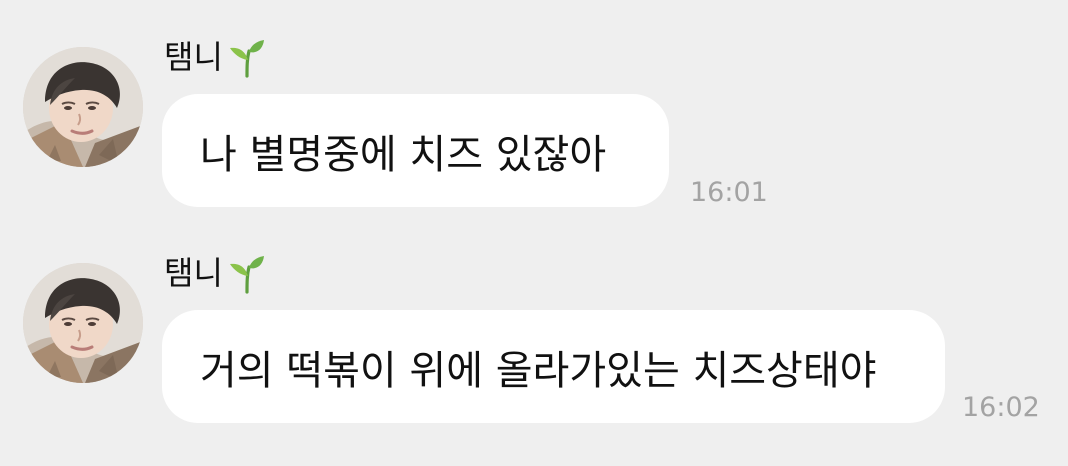 The height and width of the screenshot is (466, 1068). I want to click on message-text: 나 별명중에 치즈 있잖아, so click(403, 154).